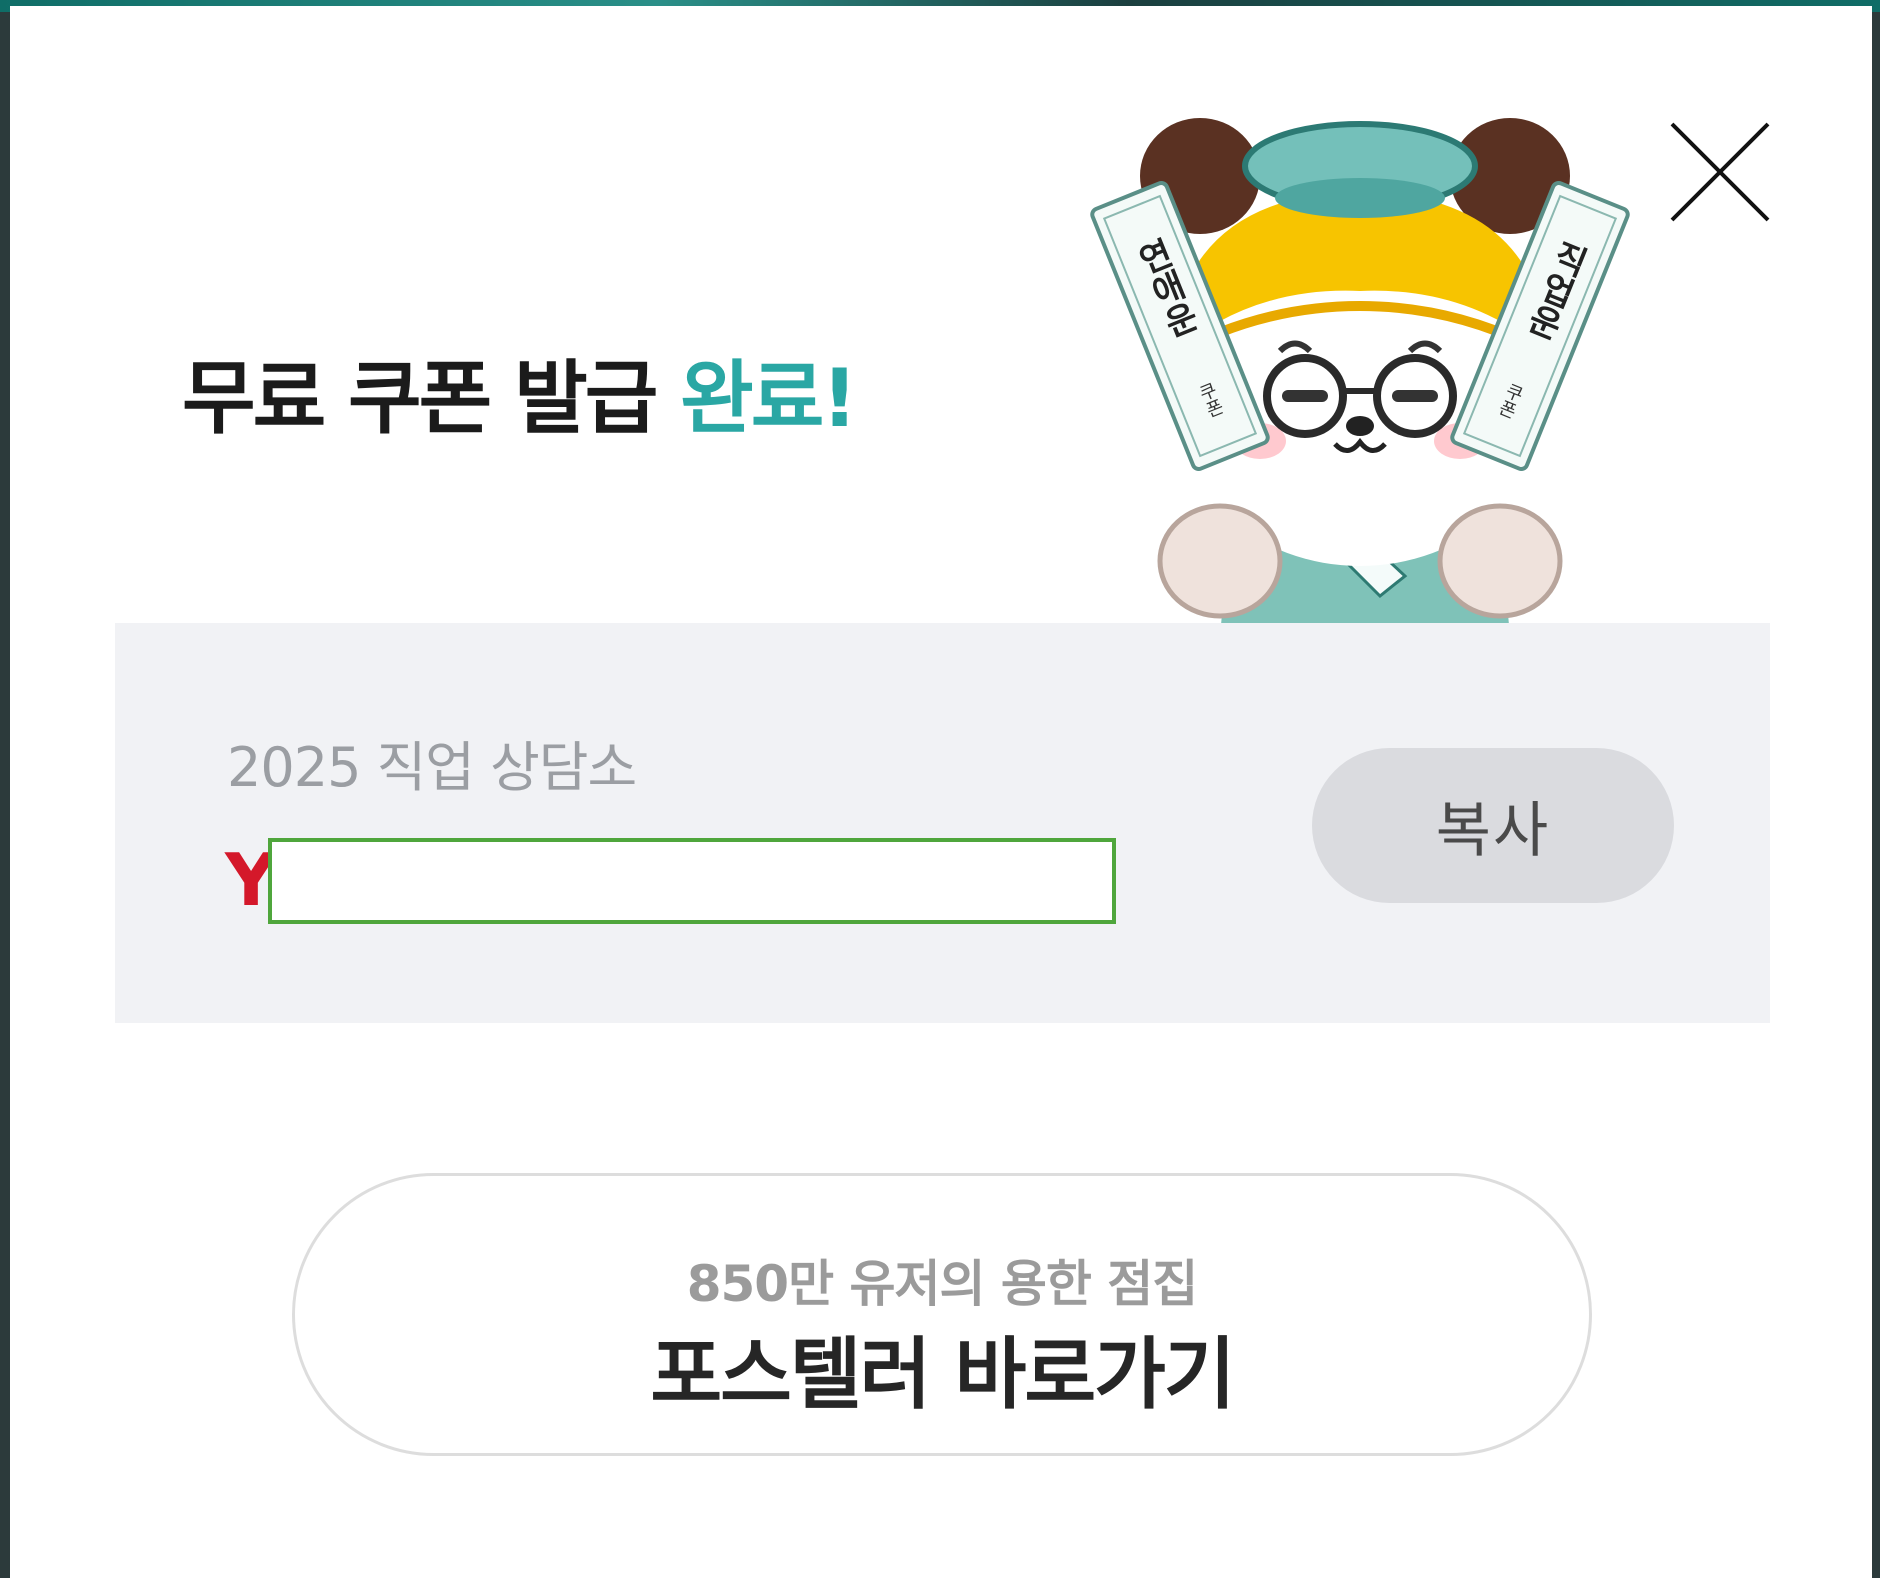  I want to click on close-icon, so click(1720, 172).